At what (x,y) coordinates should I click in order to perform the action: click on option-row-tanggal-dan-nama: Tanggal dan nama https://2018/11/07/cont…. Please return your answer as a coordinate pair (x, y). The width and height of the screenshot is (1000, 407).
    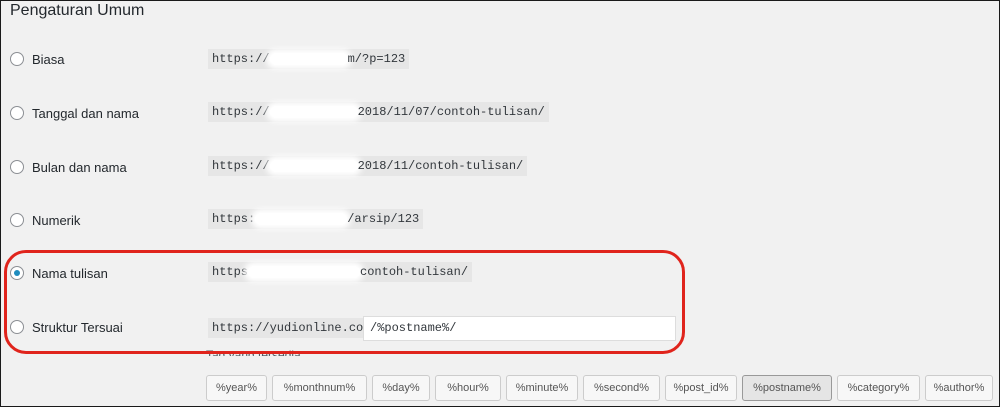
    Looking at the image, I should click on (500, 114).